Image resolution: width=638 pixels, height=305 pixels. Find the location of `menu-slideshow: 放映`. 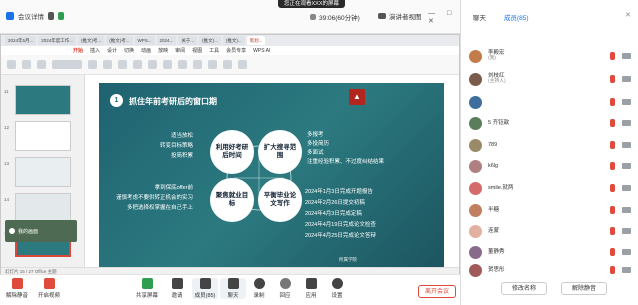

menu-slideshow: 放映 is located at coordinates (163, 50).